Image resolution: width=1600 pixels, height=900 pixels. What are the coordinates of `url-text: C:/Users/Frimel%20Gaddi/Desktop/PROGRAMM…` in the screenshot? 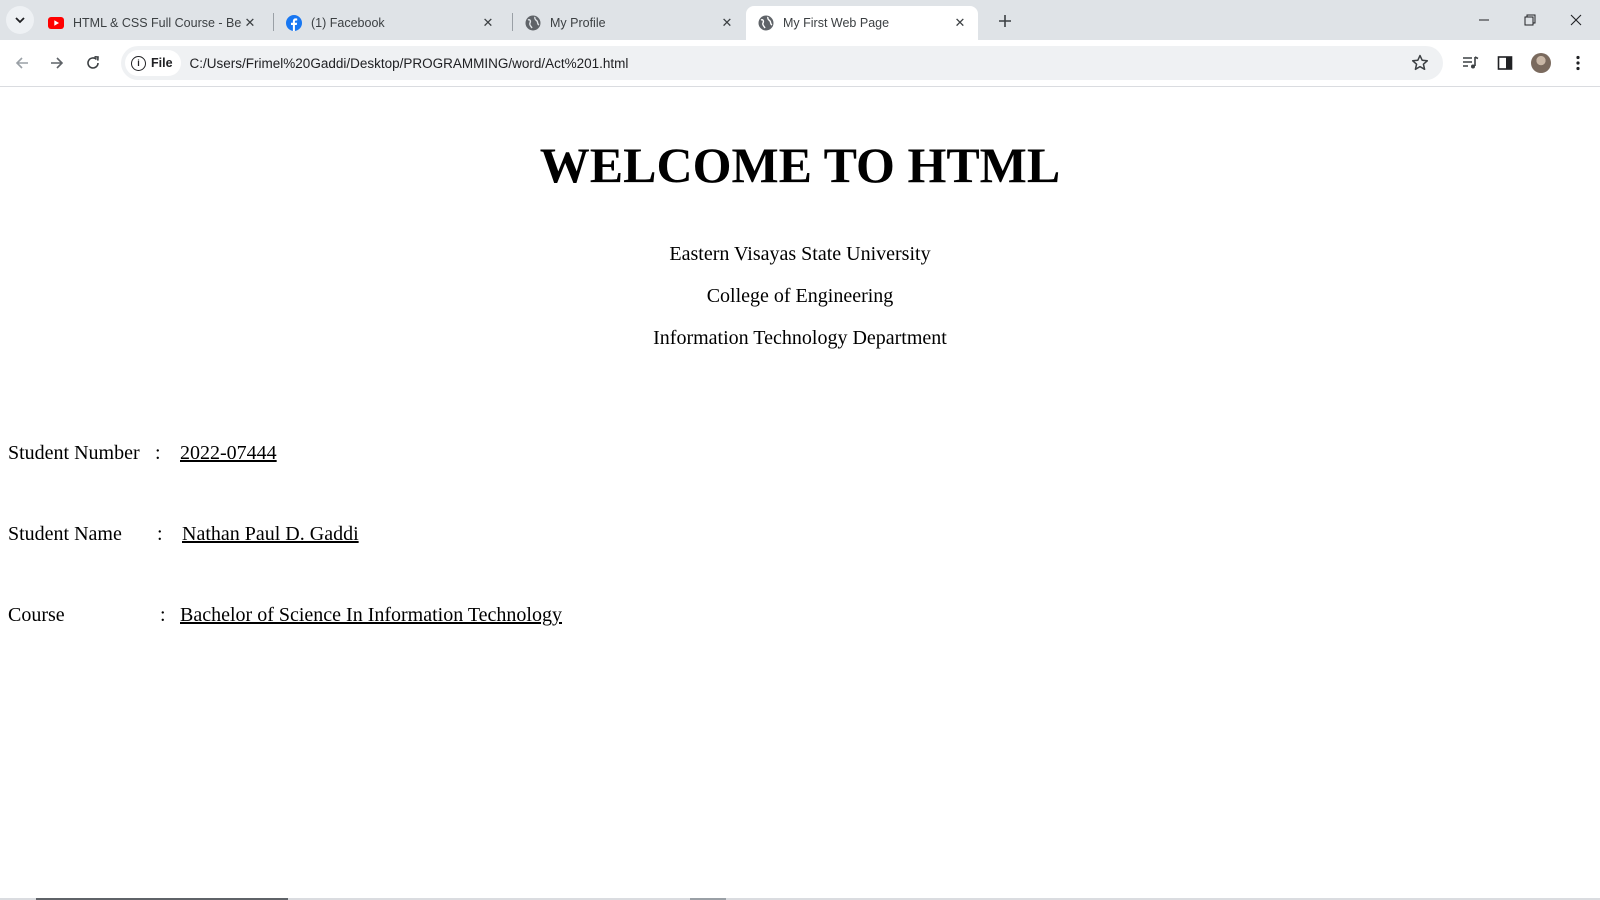 It's located at (409, 63).